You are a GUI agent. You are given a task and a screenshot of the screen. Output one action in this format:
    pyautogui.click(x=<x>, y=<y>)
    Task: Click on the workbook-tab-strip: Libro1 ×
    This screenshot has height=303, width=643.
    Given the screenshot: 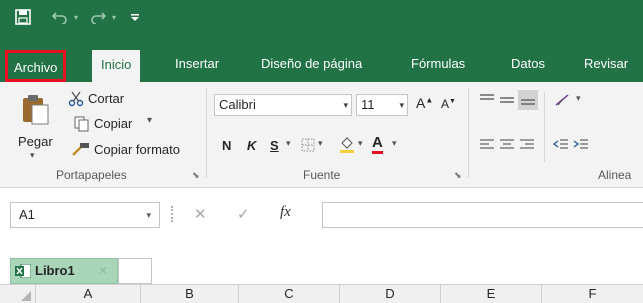 What is the action you would take?
    pyautogui.click(x=321, y=267)
    